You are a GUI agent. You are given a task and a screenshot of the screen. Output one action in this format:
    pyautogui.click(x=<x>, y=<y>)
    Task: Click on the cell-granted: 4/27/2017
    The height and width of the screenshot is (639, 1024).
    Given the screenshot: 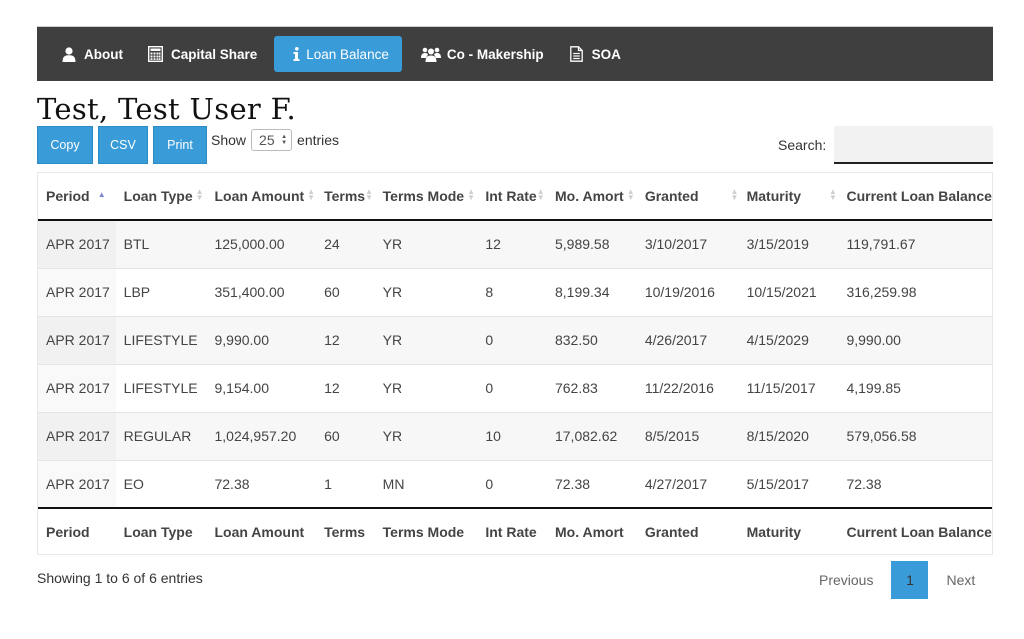 What is the action you would take?
    pyautogui.click(x=687, y=483)
    